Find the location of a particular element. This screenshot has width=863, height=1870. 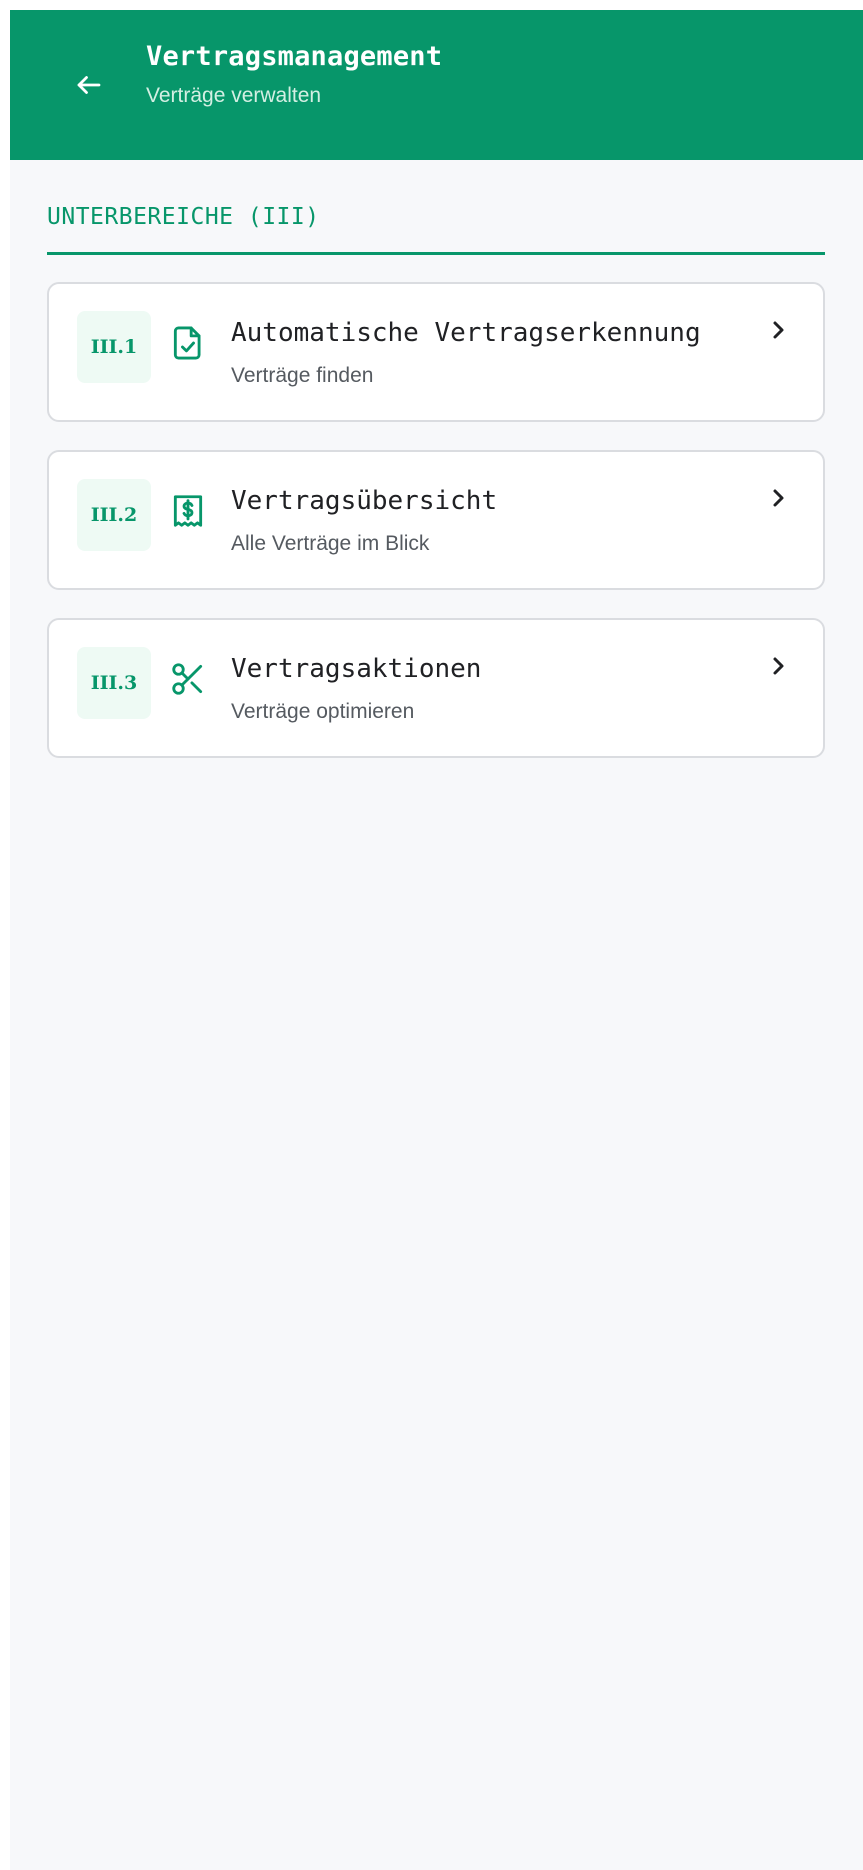

page-subtitle: Verträge verwalten is located at coordinates (234, 95).